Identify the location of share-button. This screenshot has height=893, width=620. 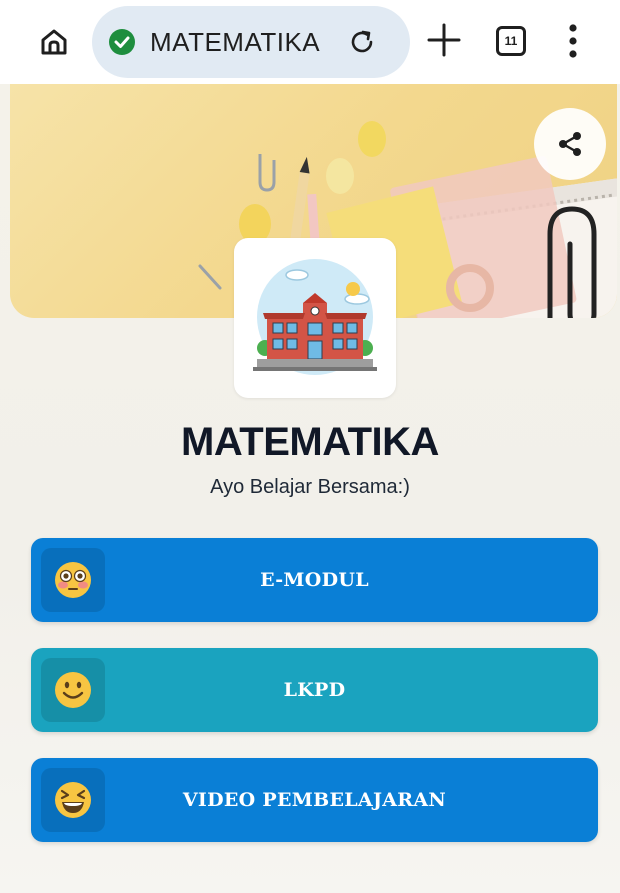
(570, 144).